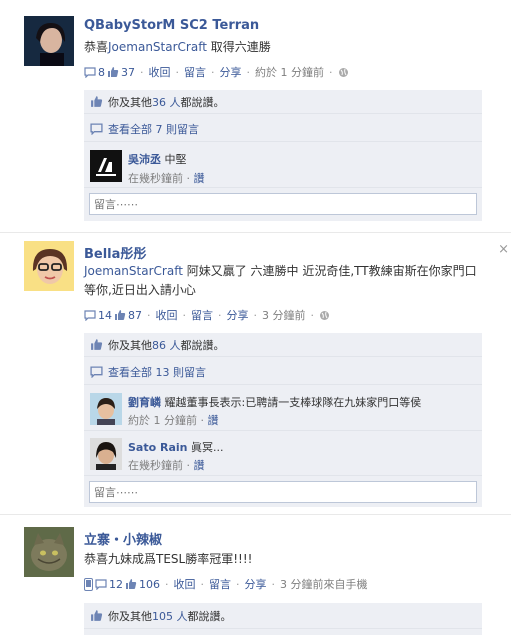 Image resolution: width=511 pixels, height=635 pixels. What do you see at coordinates (324, 584) in the screenshot?
I see `timestamp: 3 分鐘前來自手機` at bounding box center [324, 584].